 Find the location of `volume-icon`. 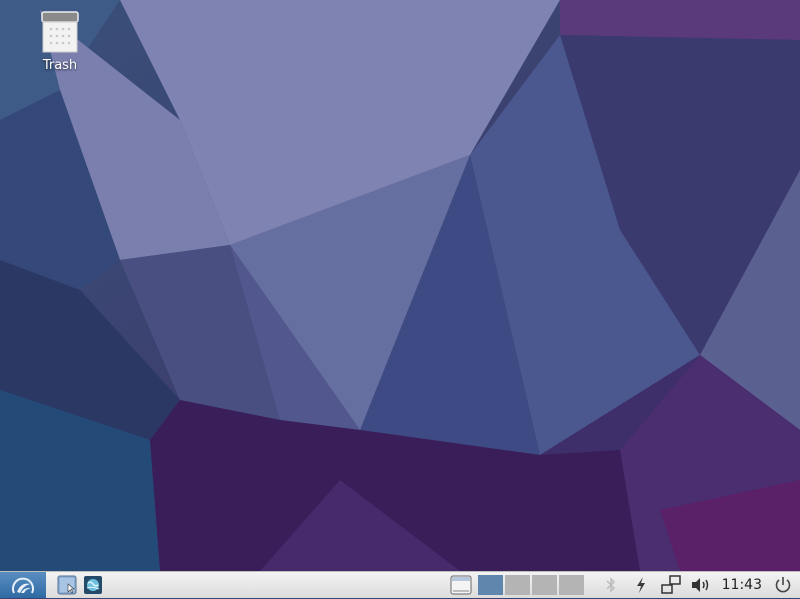

volume-icon is located at coordinates (699, 585).